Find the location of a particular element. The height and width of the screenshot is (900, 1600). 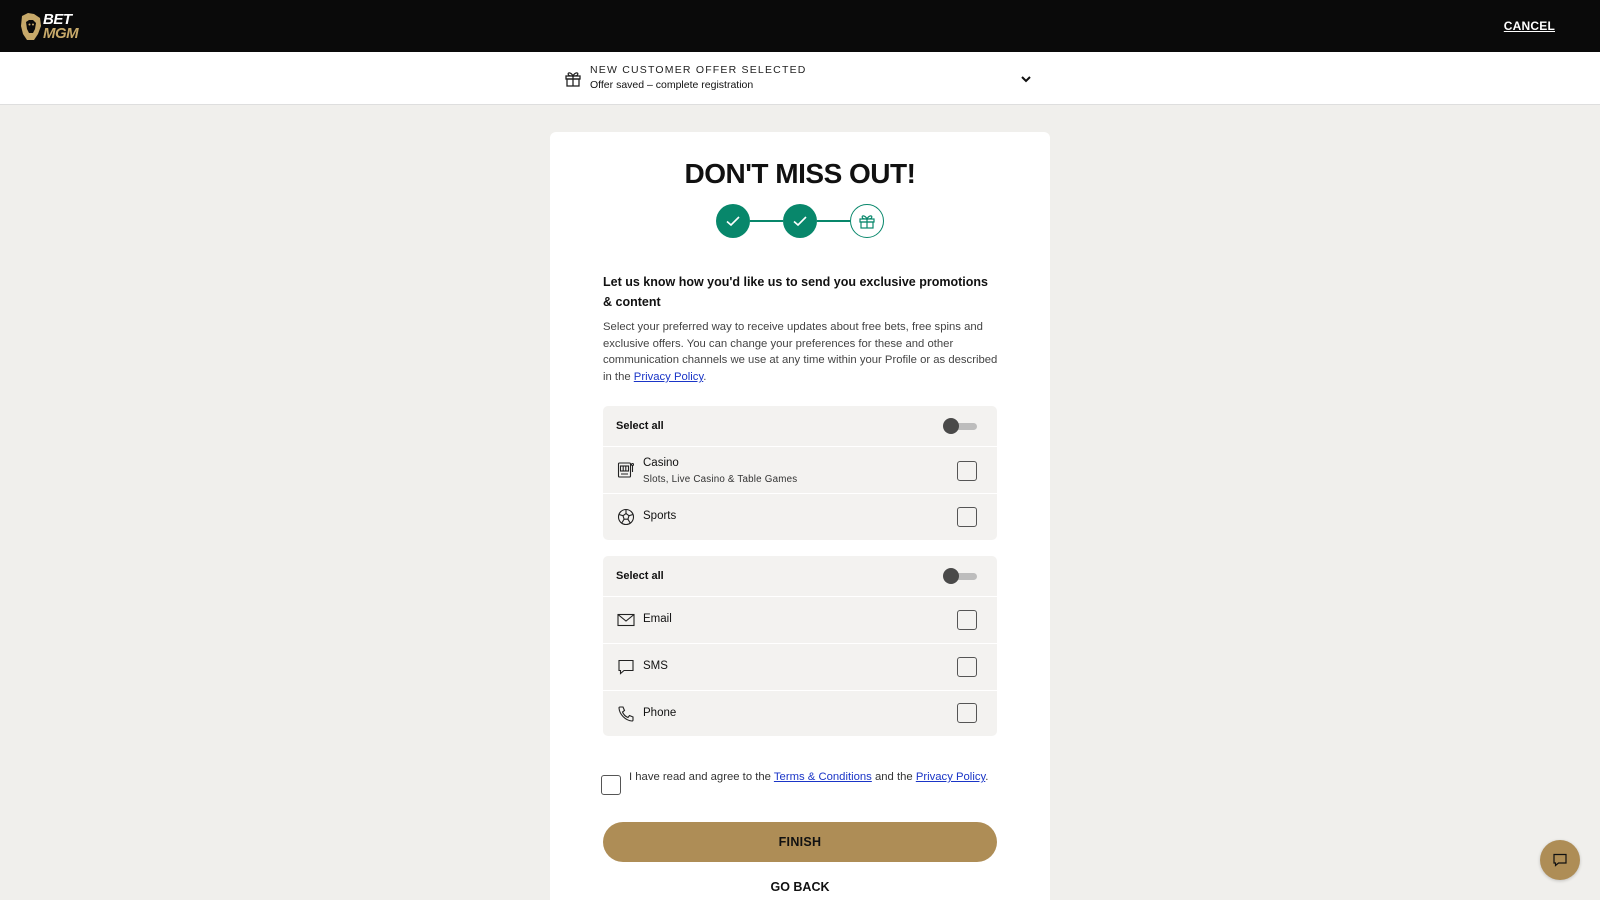

sms-row: SMS is located at coordinates (800, 667).